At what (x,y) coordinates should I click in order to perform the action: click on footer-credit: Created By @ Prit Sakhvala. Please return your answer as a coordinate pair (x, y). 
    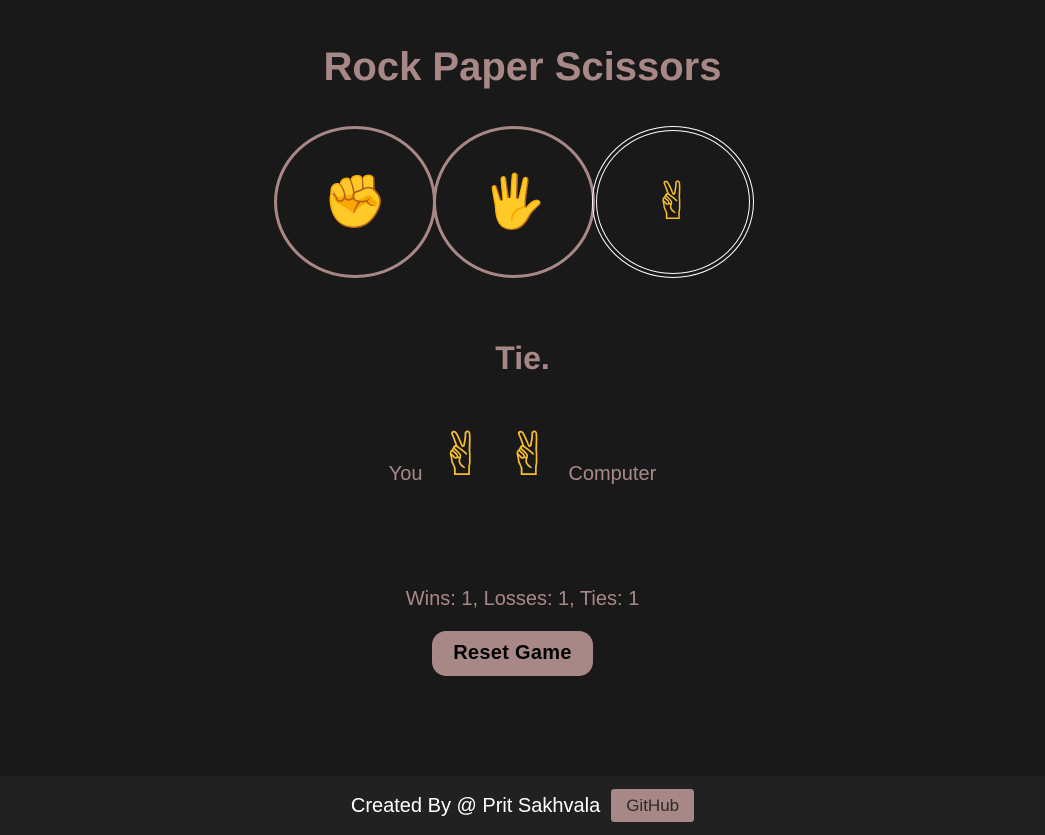
    Looking at the image, I should click on (475, 805).